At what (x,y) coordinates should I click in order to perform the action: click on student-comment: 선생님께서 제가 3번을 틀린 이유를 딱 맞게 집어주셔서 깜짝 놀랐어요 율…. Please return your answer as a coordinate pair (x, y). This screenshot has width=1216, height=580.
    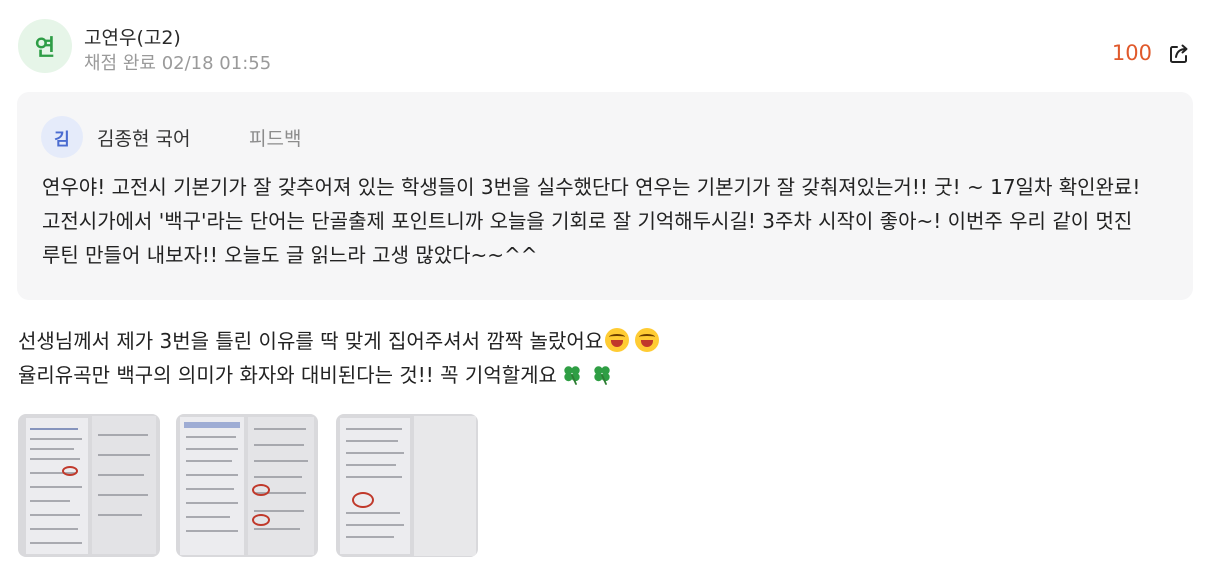
    Looking at the image, I should click on (608, 358).